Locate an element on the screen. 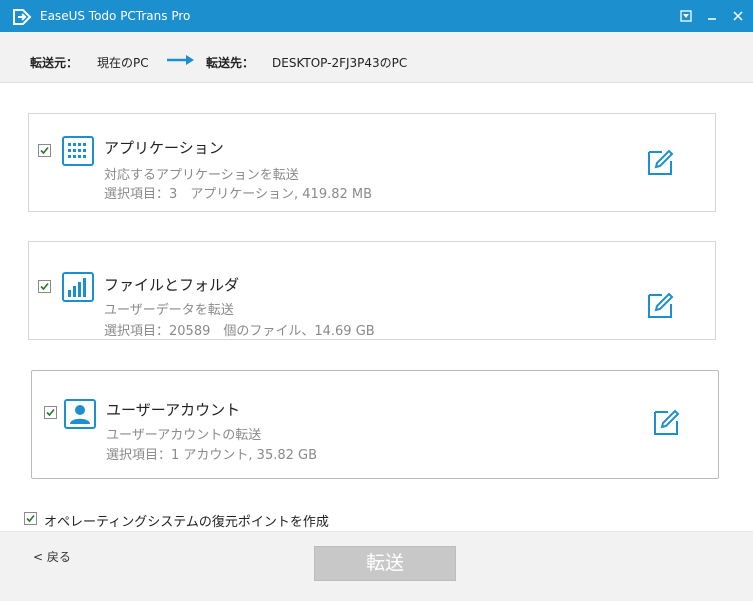 The height and width of the screenshot is (601, 753). files-folders-description: ユーザーデータを転送 is located at coordinates (169, 310).